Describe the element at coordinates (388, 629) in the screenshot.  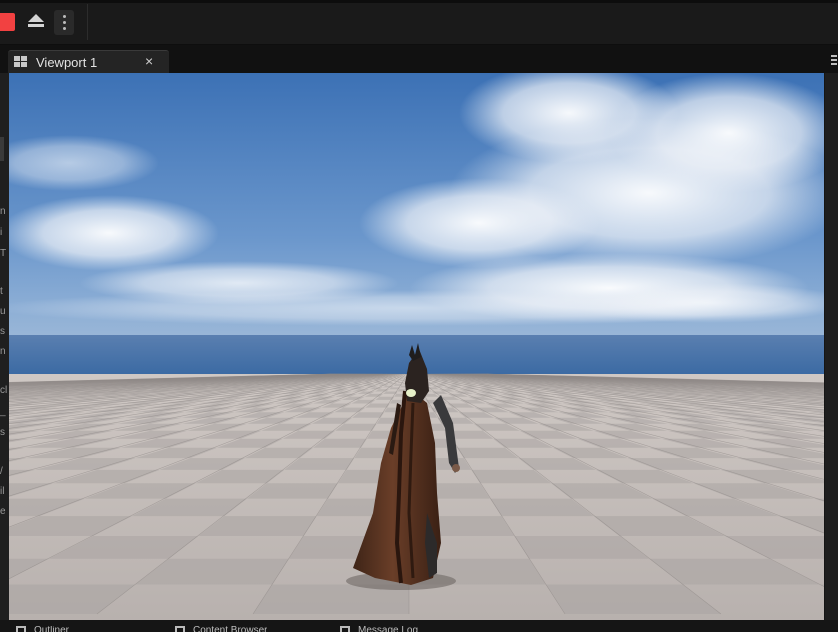
I see `tab-label: Message Log` at that location.